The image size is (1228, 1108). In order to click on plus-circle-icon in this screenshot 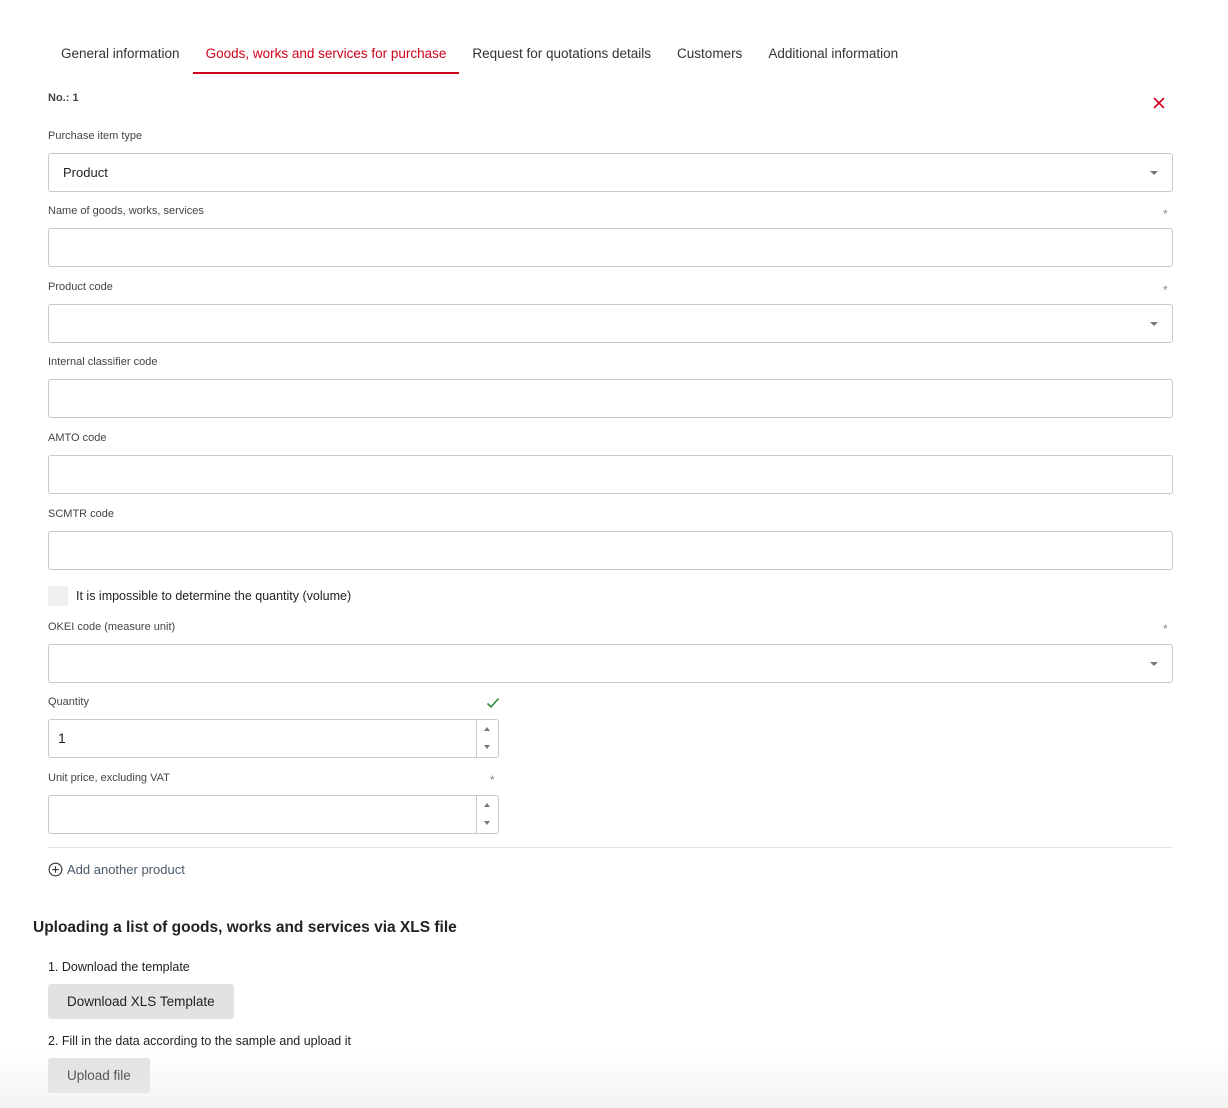, I will do `click(55, 869)`.